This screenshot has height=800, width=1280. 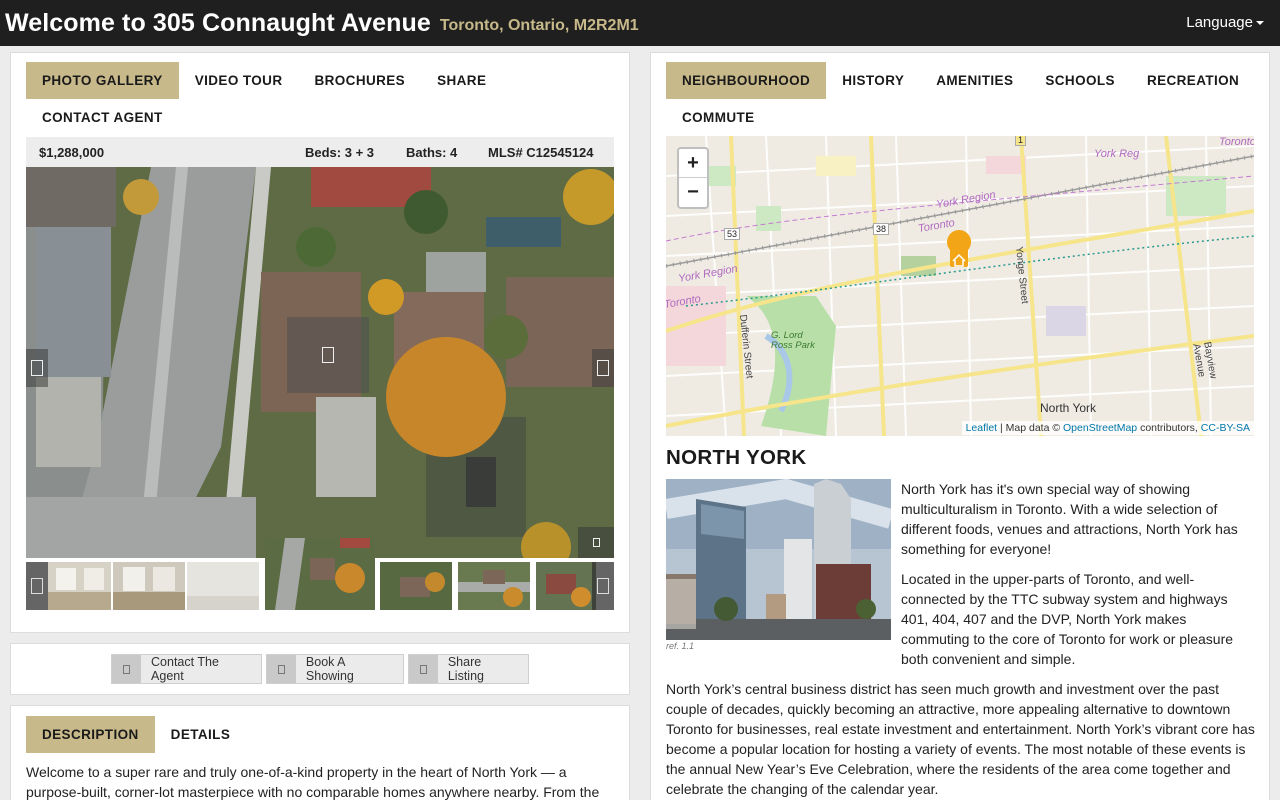 What do you see at coordinates (461, 80) in the screenshot?
I see `tab-share: SHARE` at bounding box center [461, 80].